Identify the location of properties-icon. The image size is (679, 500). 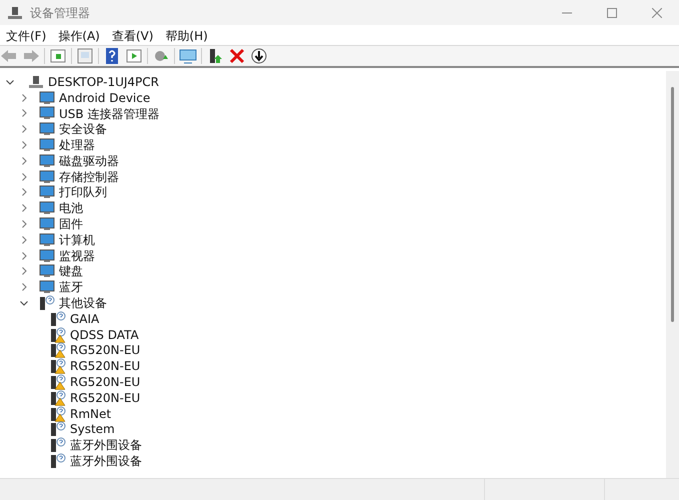
(85, 56).